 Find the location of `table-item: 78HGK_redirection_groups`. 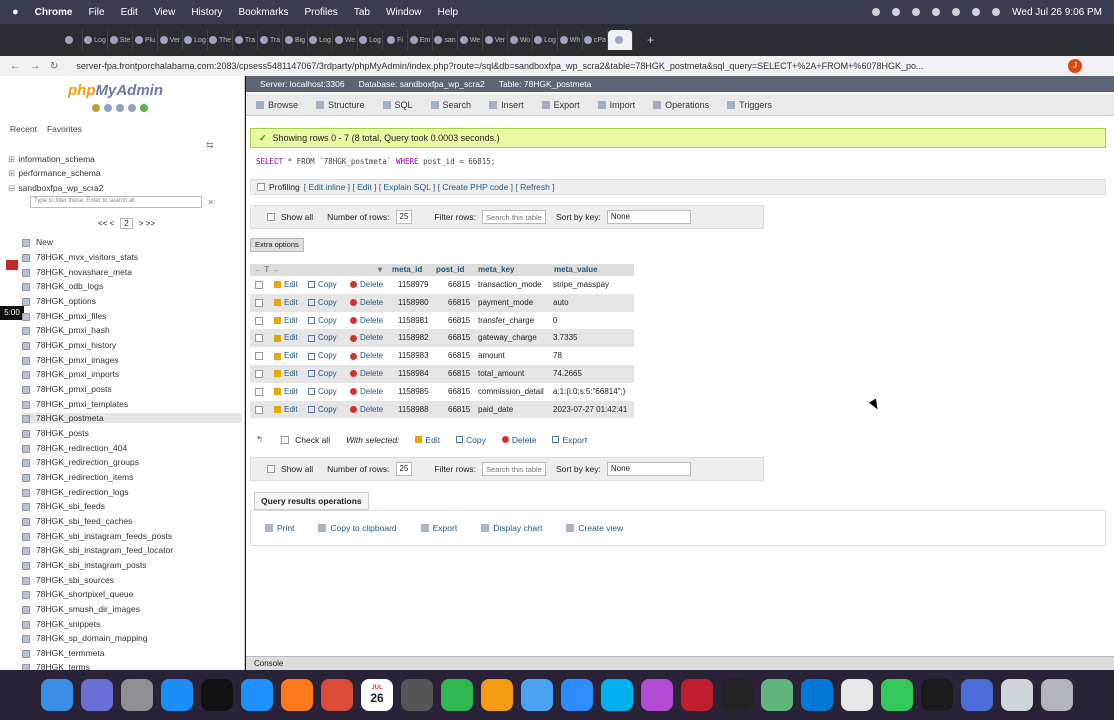

table-item: 78HGK_redirection_groups is located at coordinates (80, 462).